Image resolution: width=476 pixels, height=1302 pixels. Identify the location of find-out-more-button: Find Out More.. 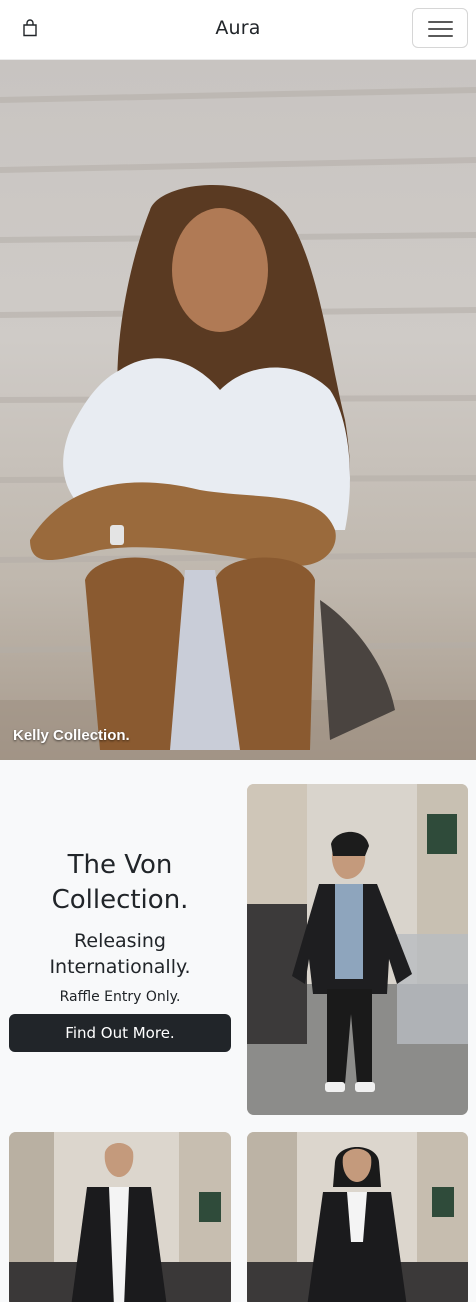
(120, 1033).